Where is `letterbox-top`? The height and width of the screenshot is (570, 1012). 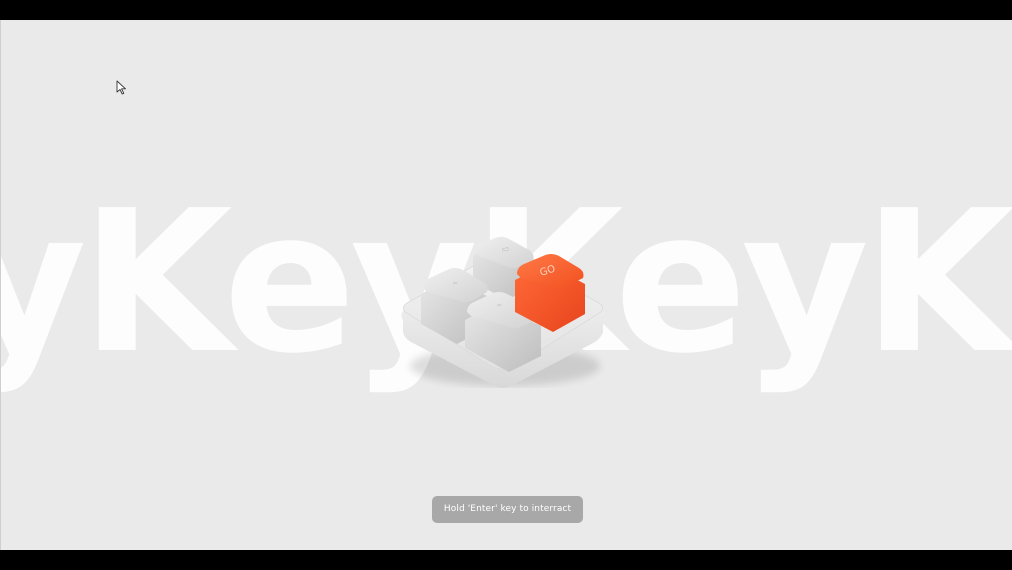
letterbox-top is located at coordinates (506, 10).